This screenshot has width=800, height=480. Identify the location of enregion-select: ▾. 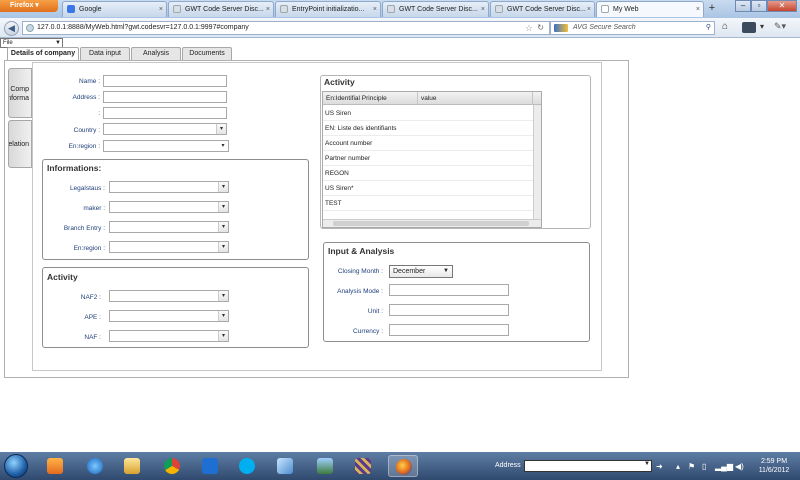
(166, 146).